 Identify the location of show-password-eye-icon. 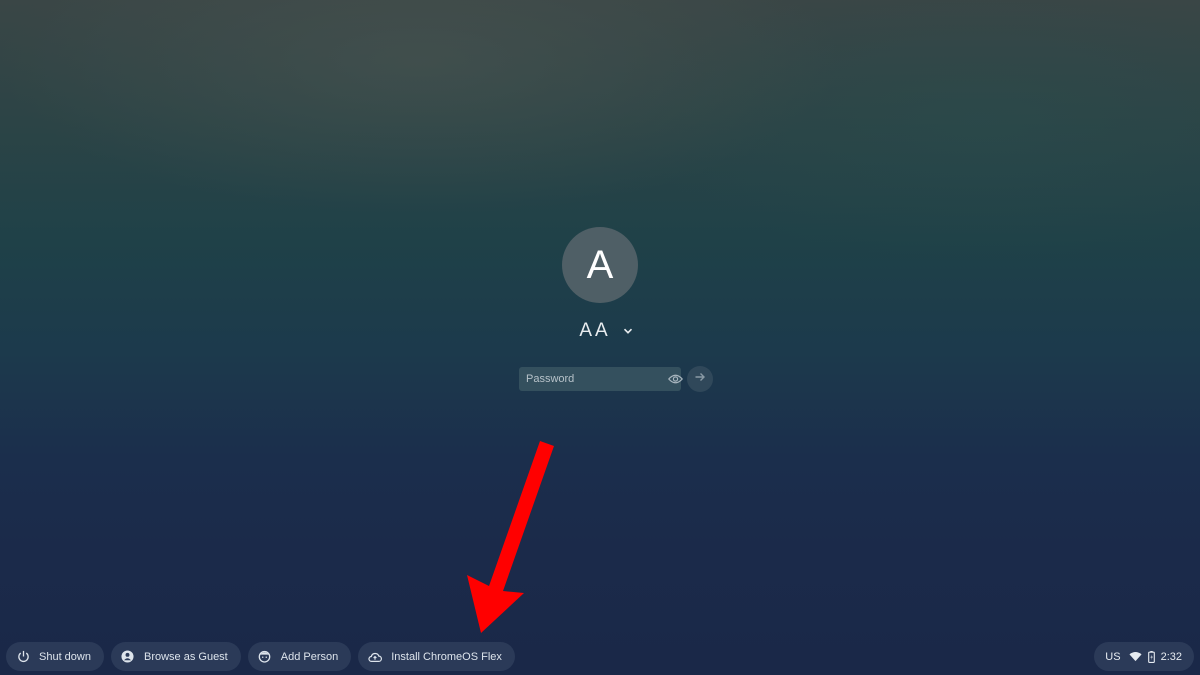
(675, 379).